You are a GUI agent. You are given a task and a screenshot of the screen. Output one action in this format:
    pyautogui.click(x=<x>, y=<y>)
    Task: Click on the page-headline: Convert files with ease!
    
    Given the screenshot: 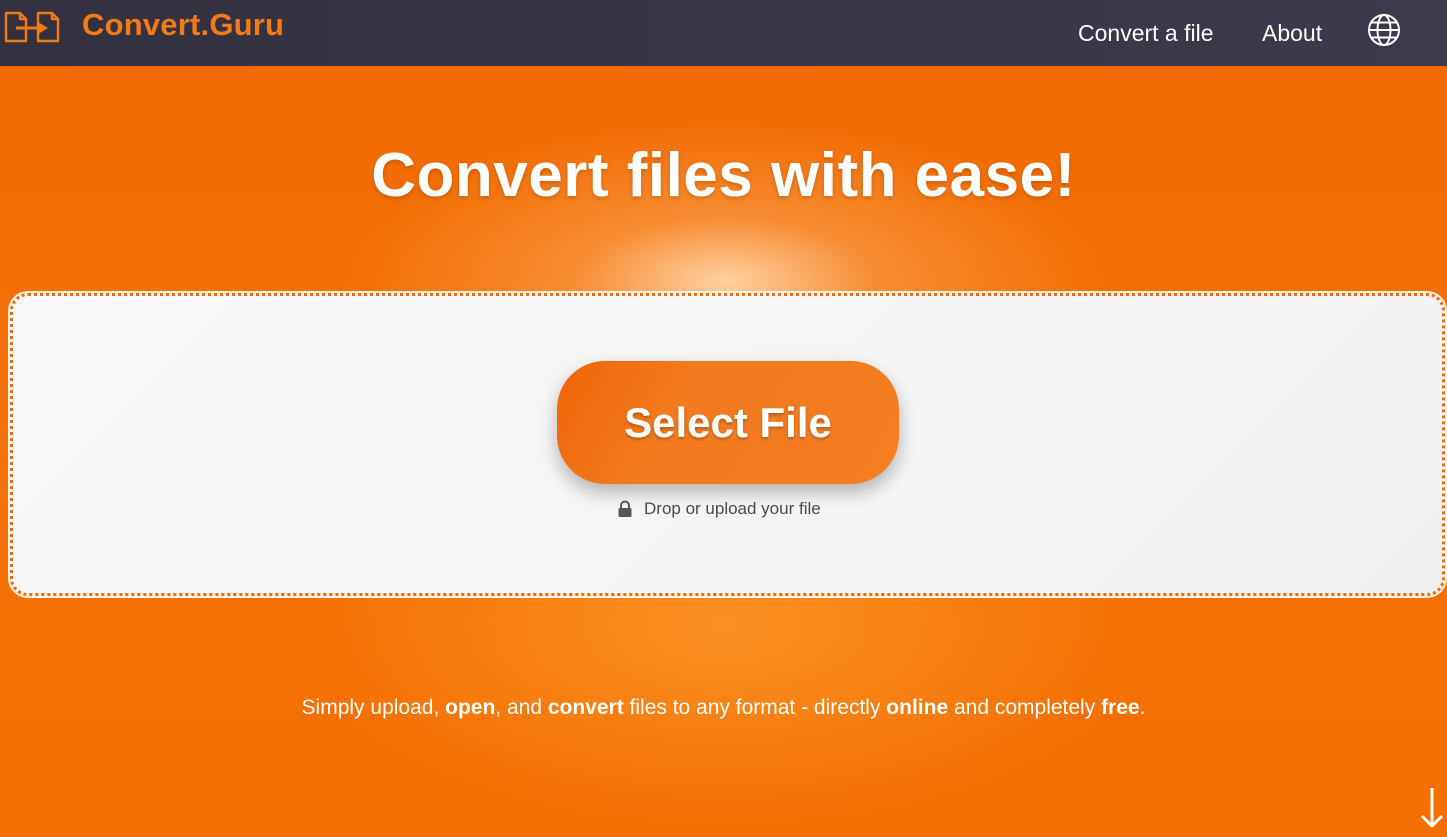 What is the action you would take?
    pyautogui.click(x=723, y=175)
    